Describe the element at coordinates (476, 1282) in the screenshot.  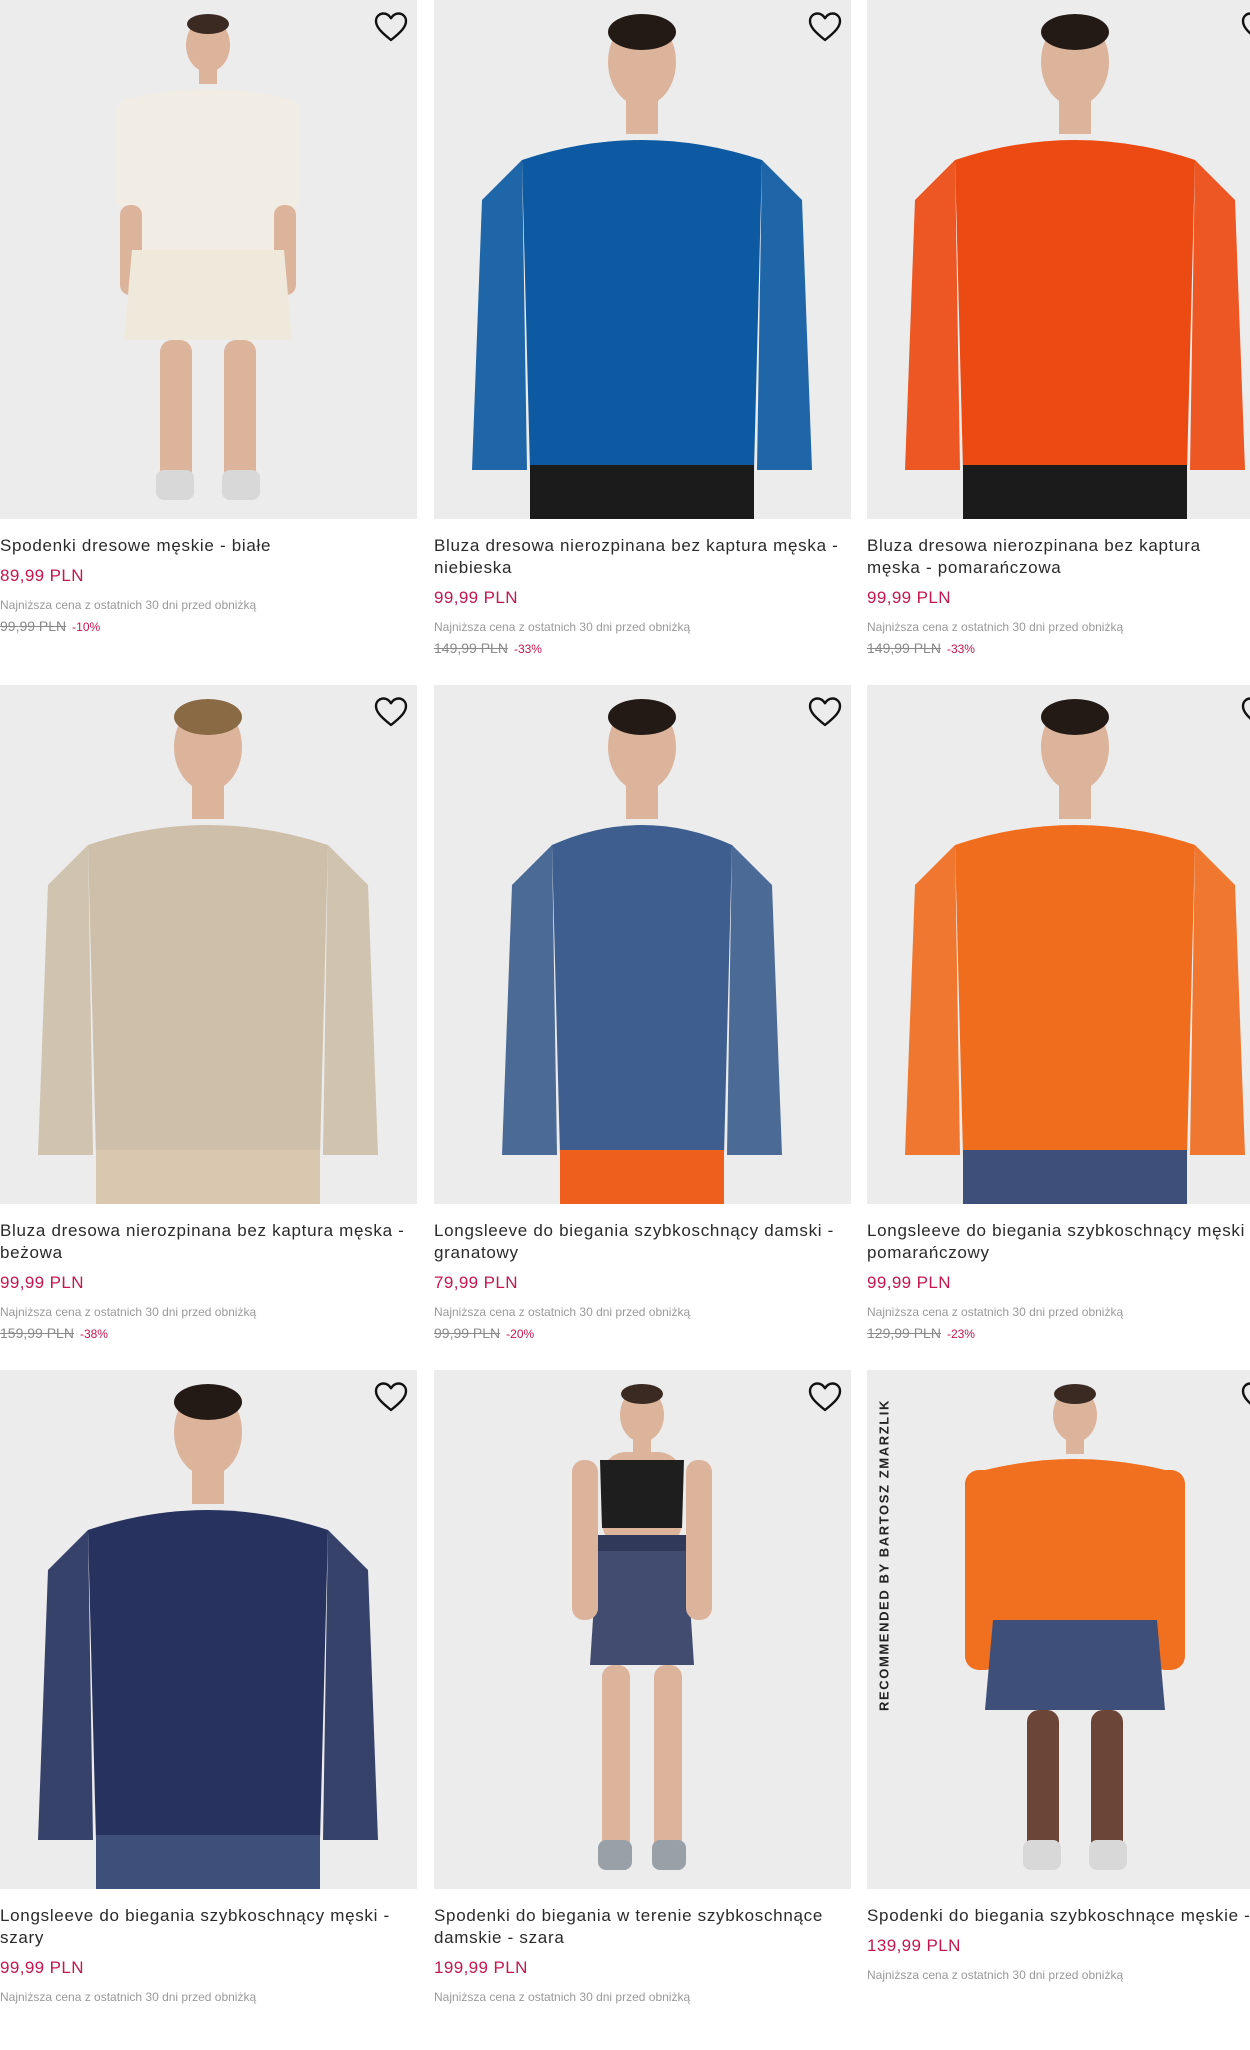
I see `product-price: 79,99 PLN` at that location.